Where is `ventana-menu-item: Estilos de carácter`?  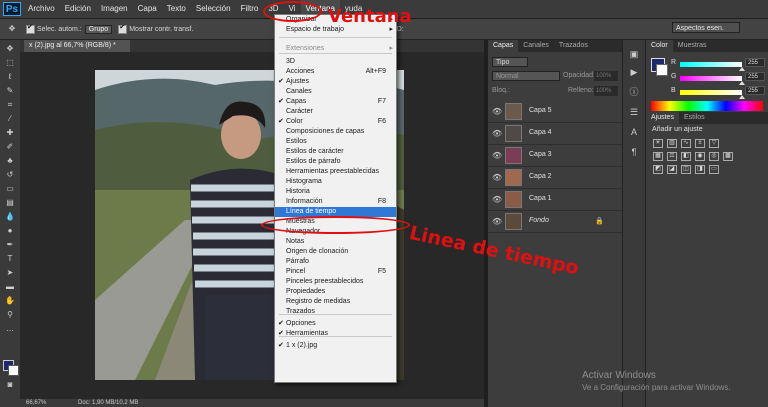
ventana-menu-item: Estilos de carácter is located at coordinates (335, 152).